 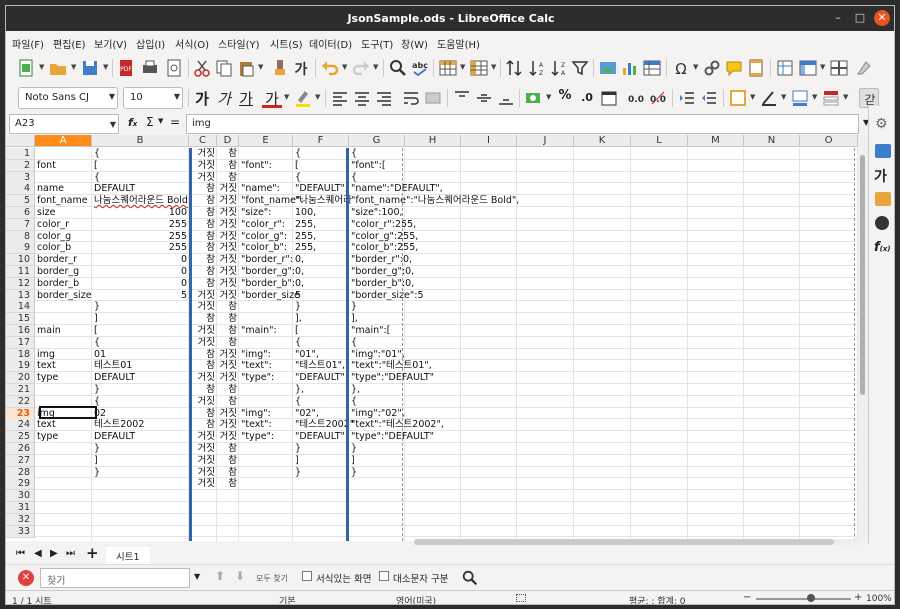 What do you see at coordinates (20, 177) in the screenshot?
I see `row-header-3: 3` at bounding box center [20, 177].